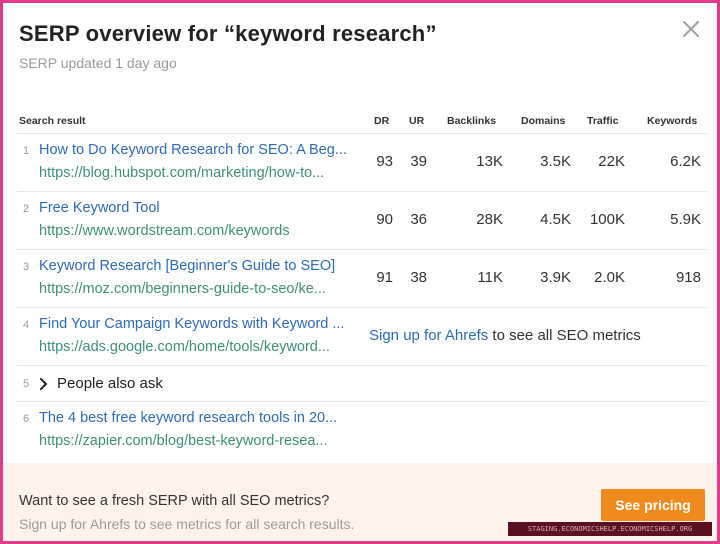 The width and height of the screenshot is (720, 544). What do you see at coordinates (555, 277) in the screenshot?
I see `metric-domains: 3.9K` at bounding box center [555, 277].